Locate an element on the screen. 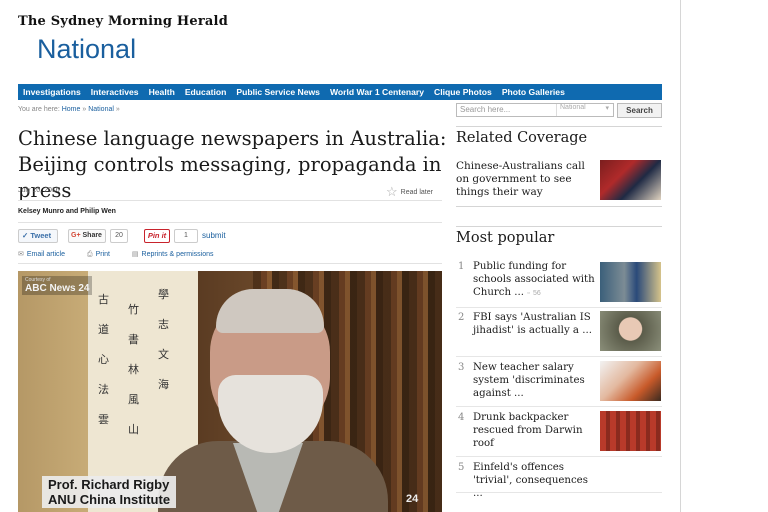  nav-item-investigations: Investigations is located at coordinates (52, 92).